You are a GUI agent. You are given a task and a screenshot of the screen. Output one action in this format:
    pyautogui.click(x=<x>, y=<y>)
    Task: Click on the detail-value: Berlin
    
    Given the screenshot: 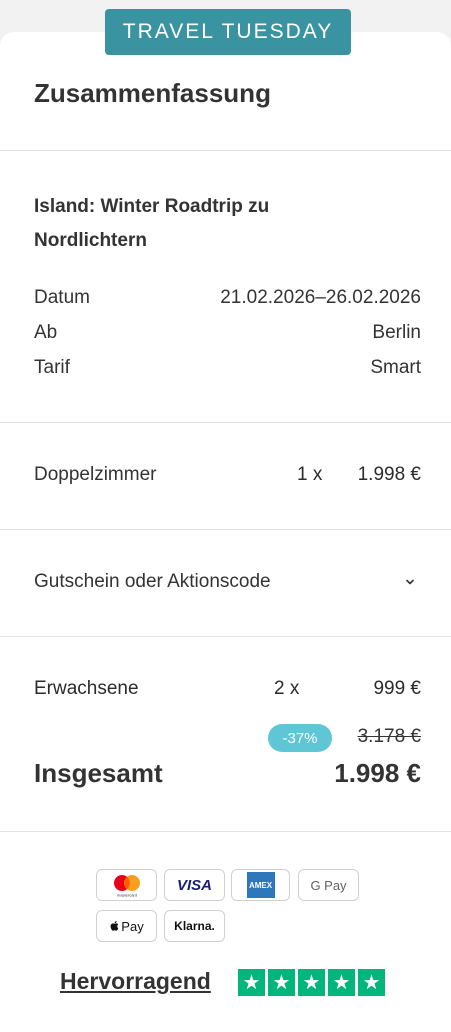 What is the action you would take?
    pyautogui.click(x=396, y=332)
    